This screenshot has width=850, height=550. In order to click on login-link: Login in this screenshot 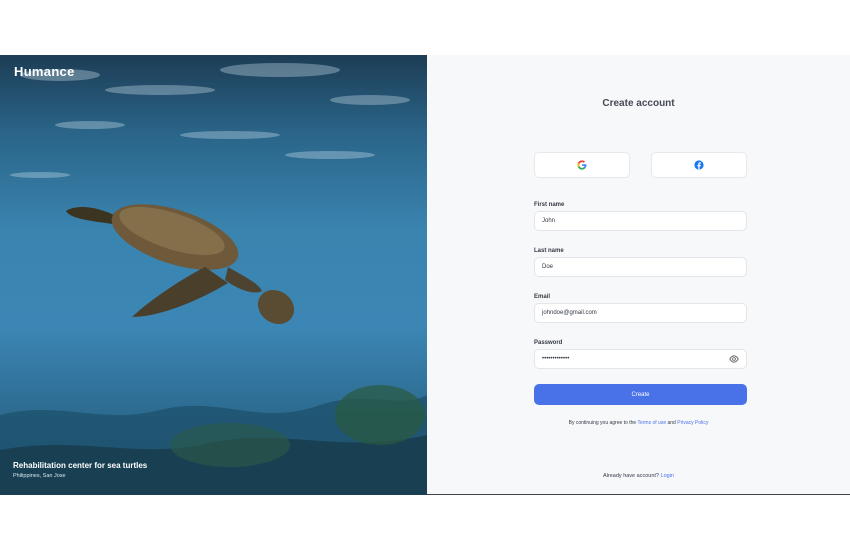, I will do `click(667, 476)`.